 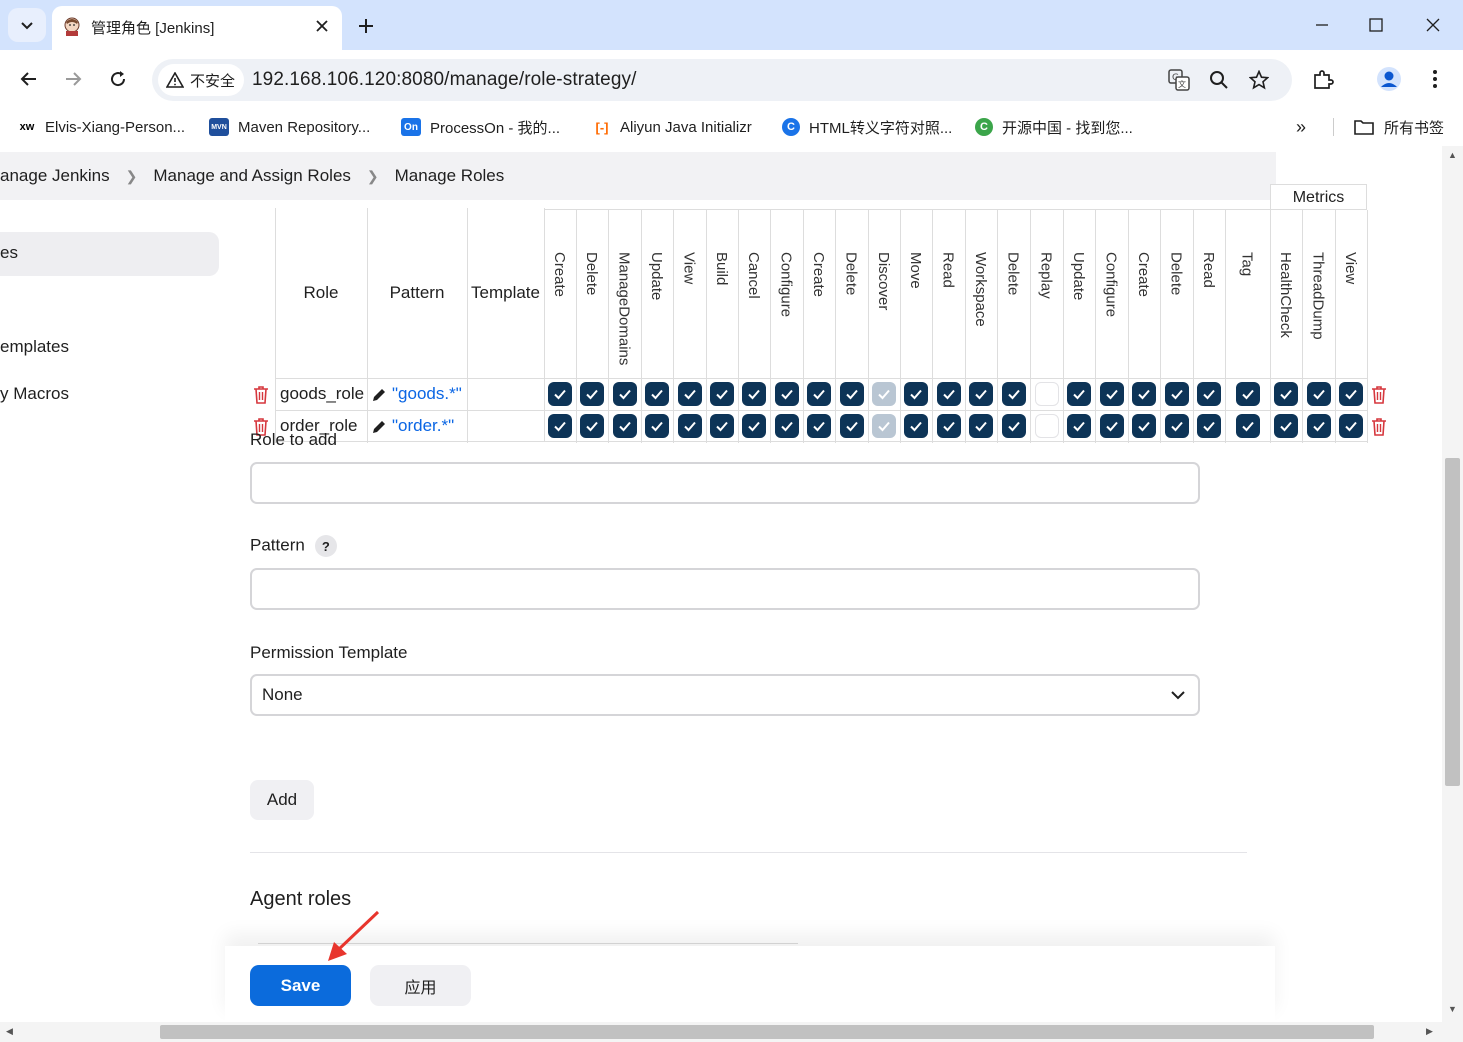 I want to click on scroll-down-icon: ▼, so click(x=1452, y=1009).